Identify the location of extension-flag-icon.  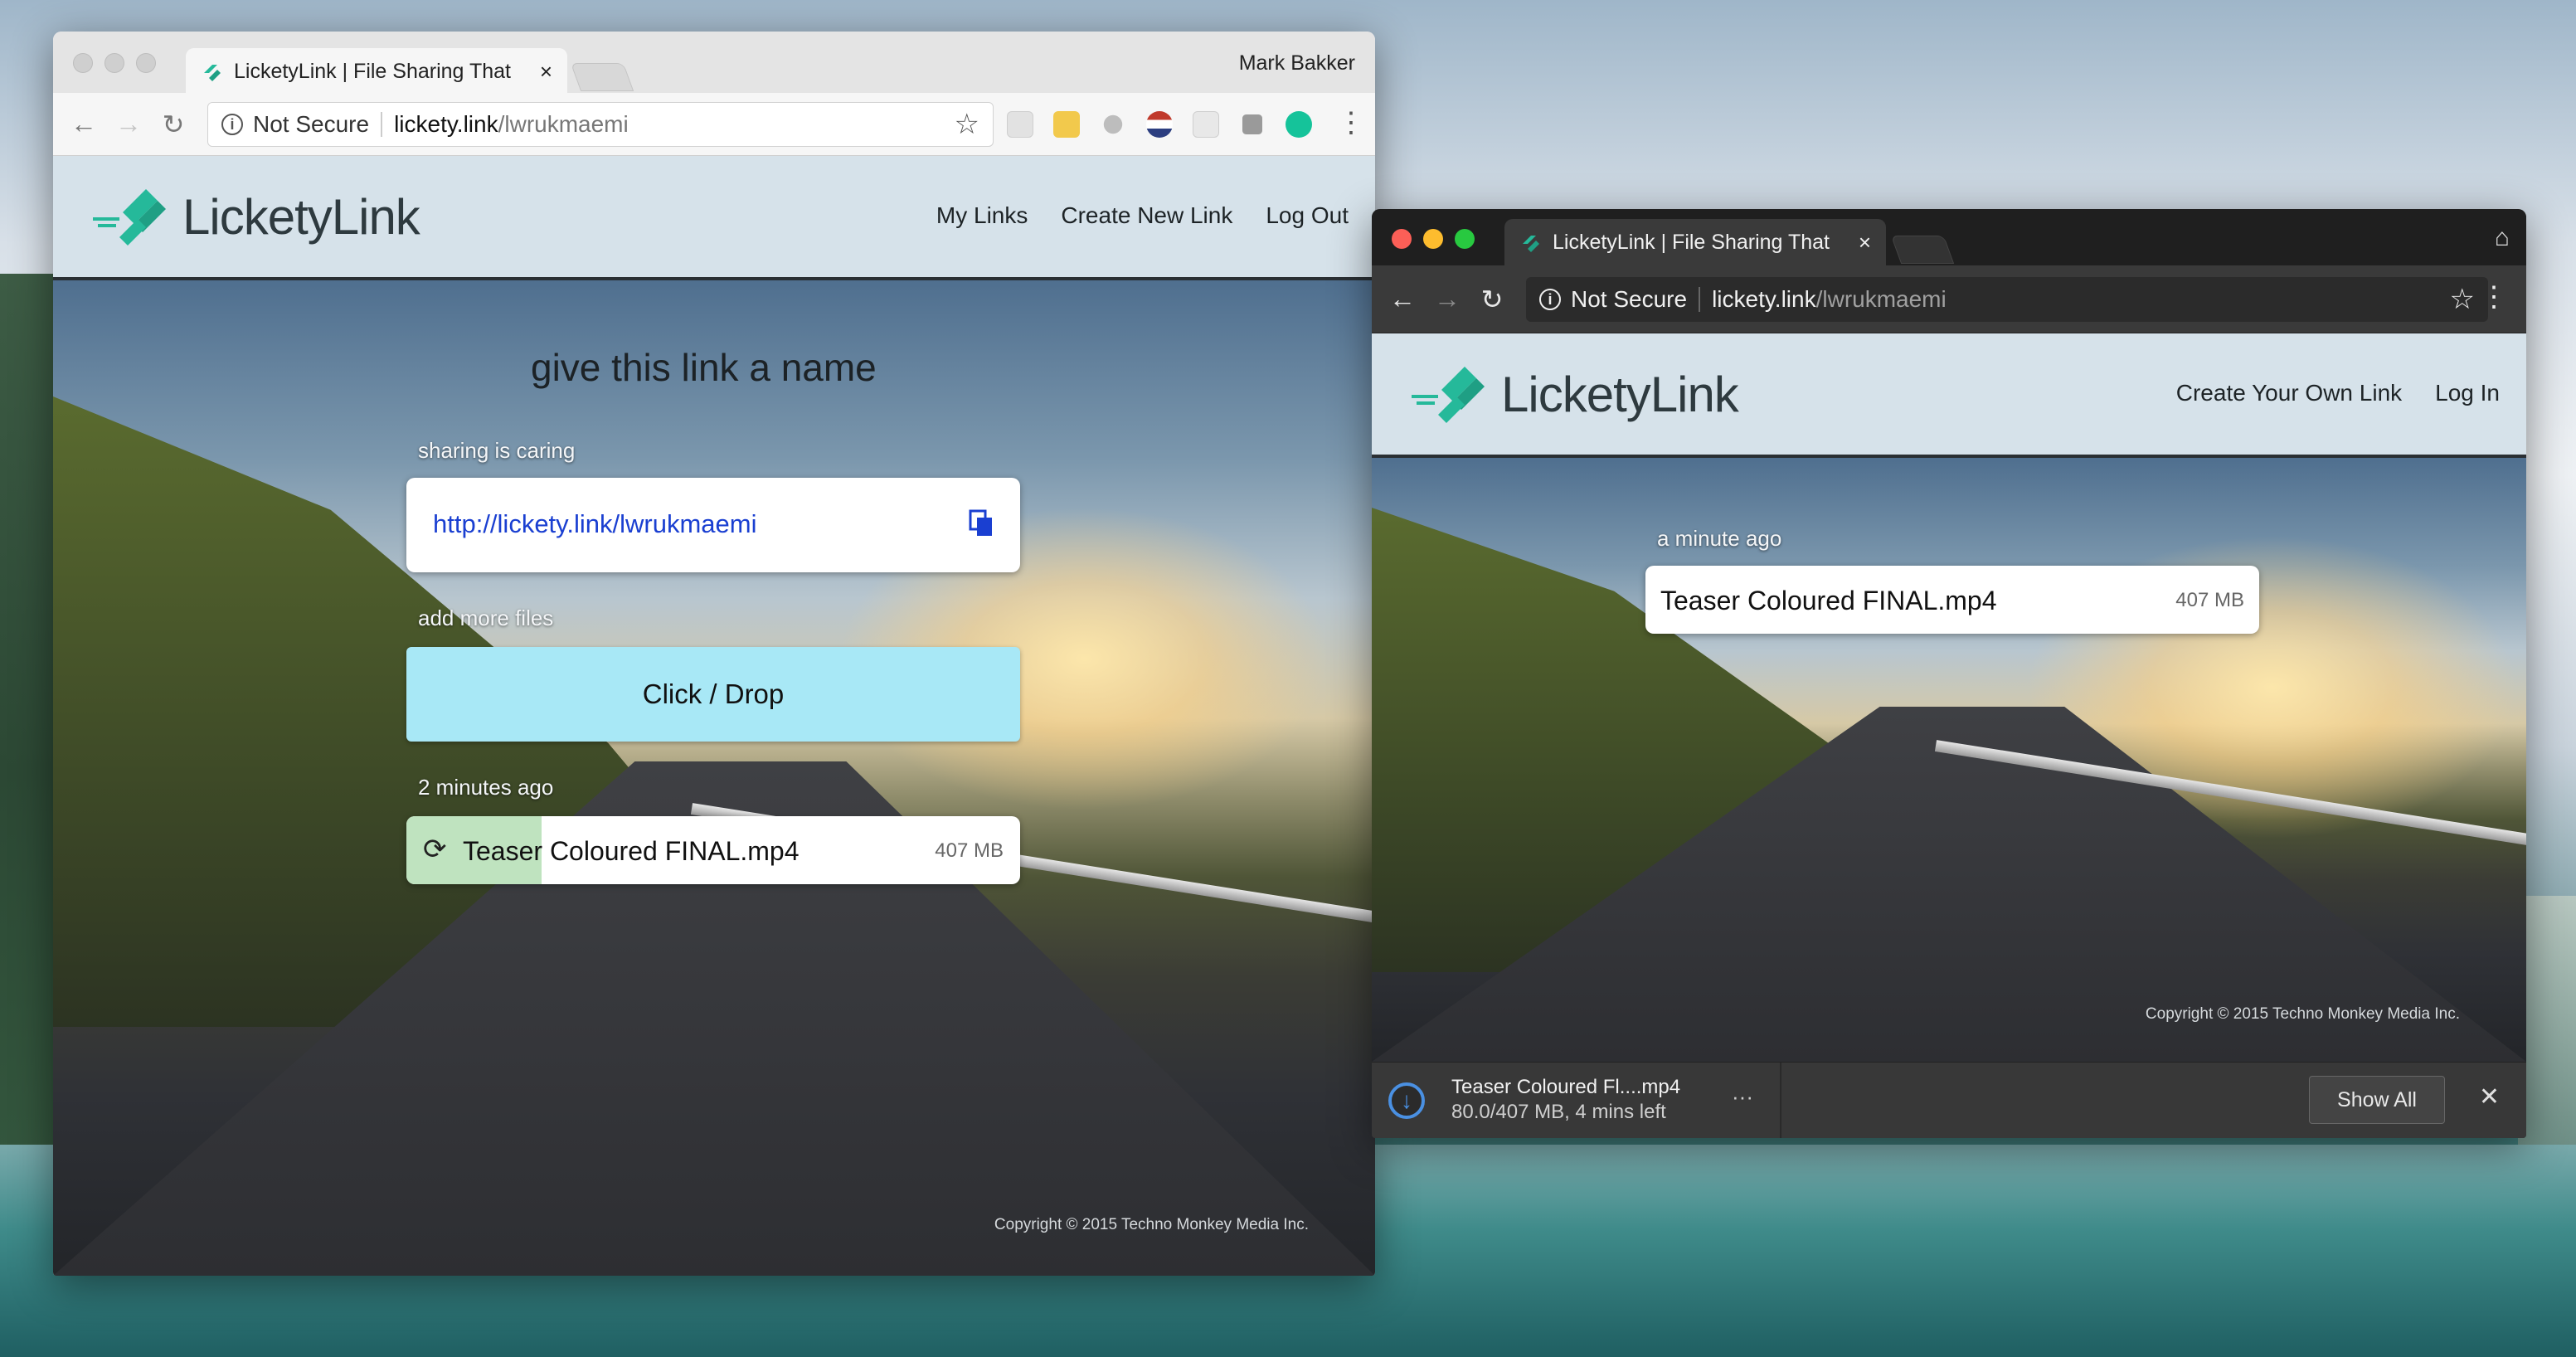
(1160, 124).